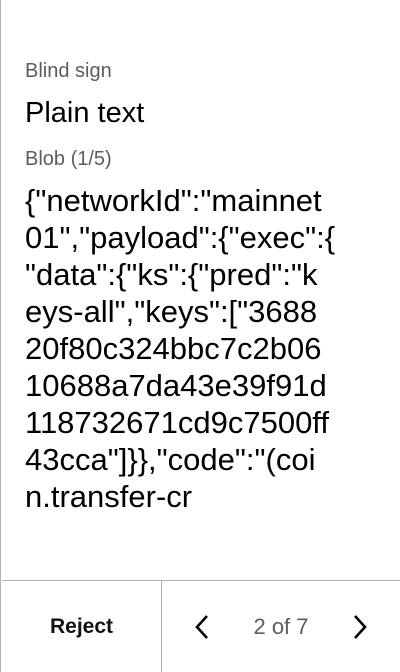  Describe the element at coordinates (360, 626) in the screenshot. I see `chevron-right-icon` at that location.